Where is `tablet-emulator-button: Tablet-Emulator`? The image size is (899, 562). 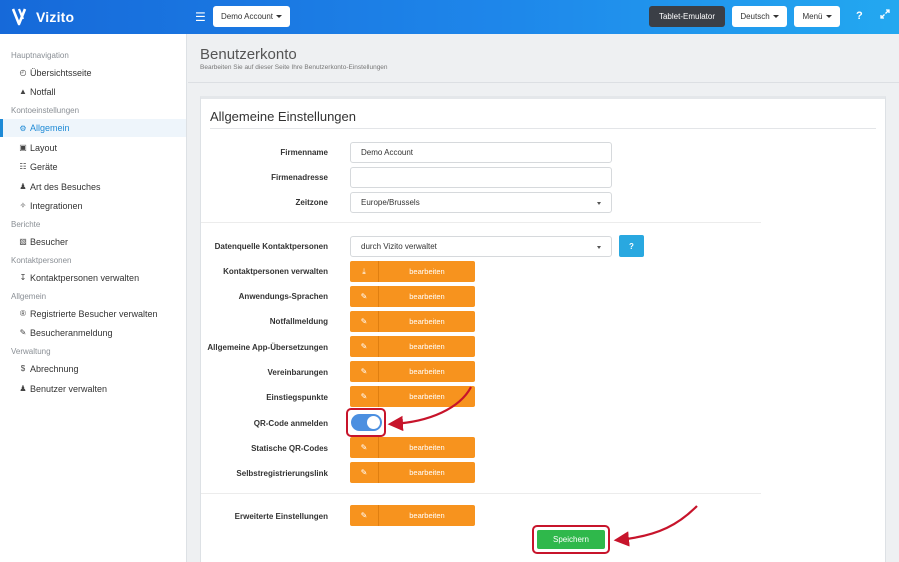
tablet-emulator-button: Tablet-Emulator is located at coordinates (687, 16).